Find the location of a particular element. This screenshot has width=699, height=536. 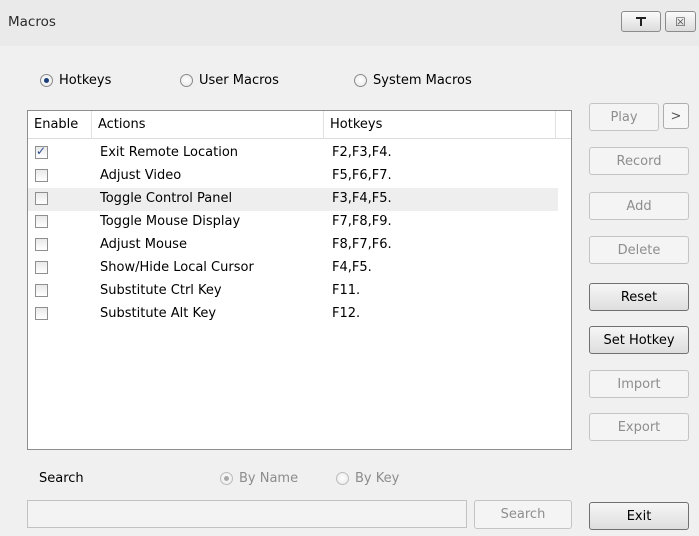

radio-by-name: By Name is located at coordinates (259, 478).